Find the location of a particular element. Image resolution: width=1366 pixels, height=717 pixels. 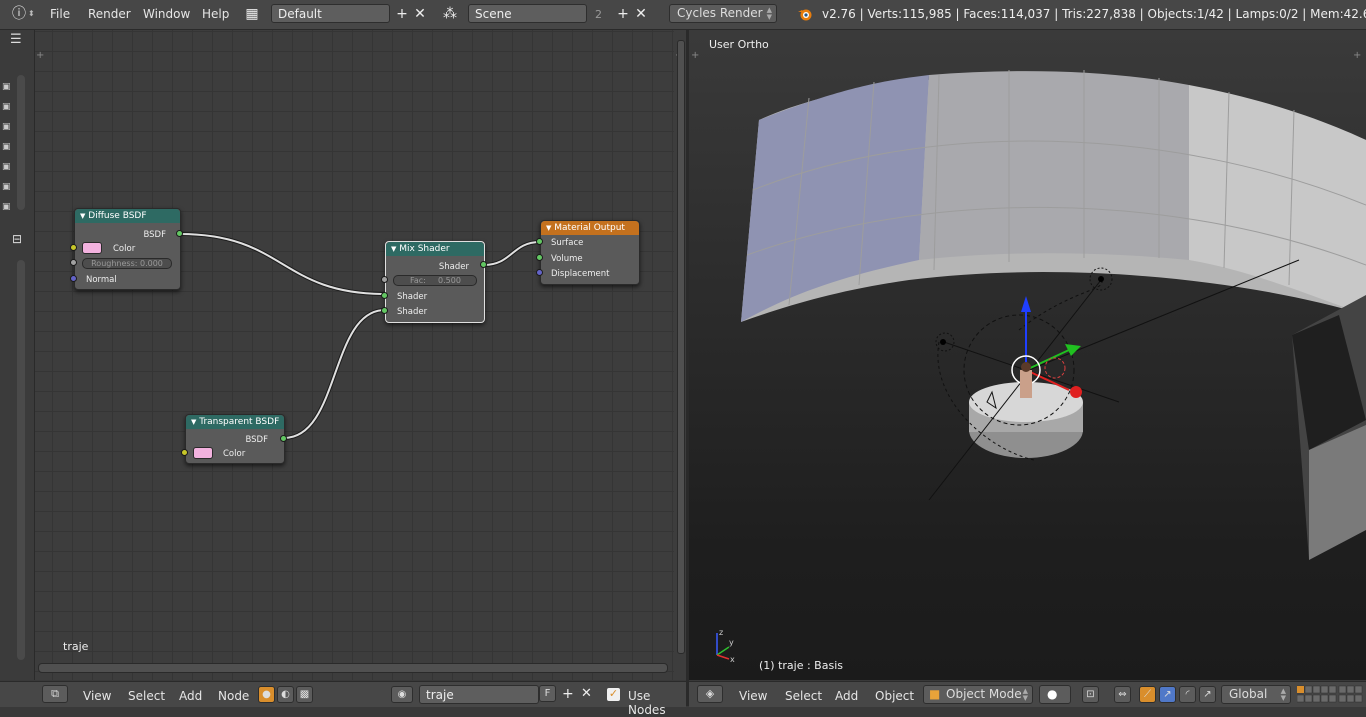

manipulator-toggle-icon: ⇔ is located at coordinates (1122, 694).